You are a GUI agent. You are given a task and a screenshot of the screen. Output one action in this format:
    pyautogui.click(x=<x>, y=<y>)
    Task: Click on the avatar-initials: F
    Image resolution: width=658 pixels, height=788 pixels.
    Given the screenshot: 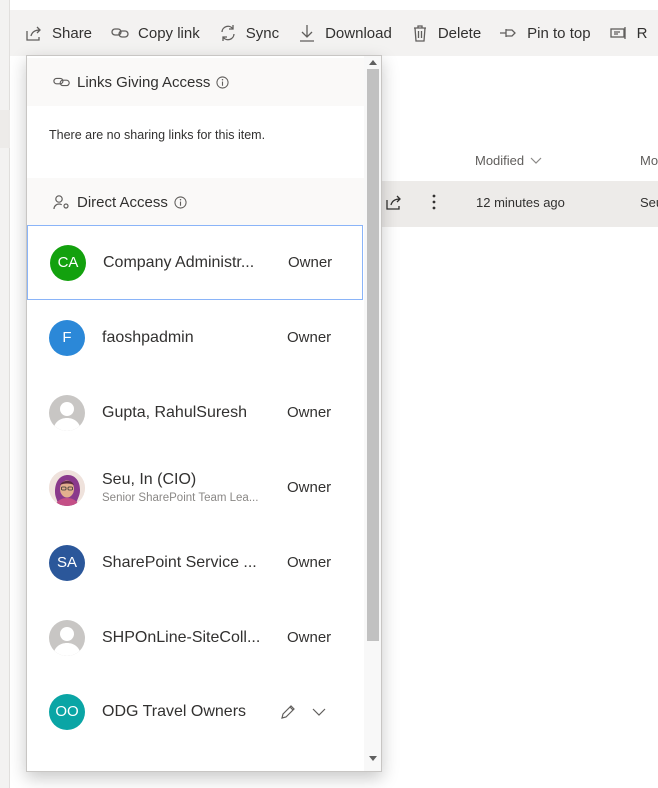 What is the action you would take?
    pyautogui.click(x=67, y=337)
    